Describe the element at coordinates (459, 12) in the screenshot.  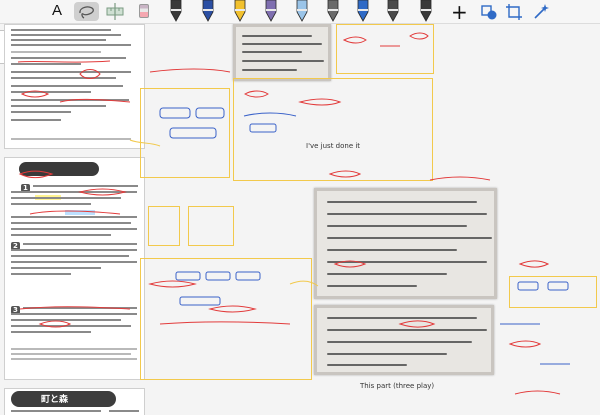
I see `add-pen-button: +` at that location.